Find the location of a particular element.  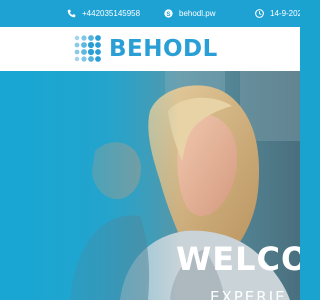

svg-text: S is located at coordinates (168, 14).